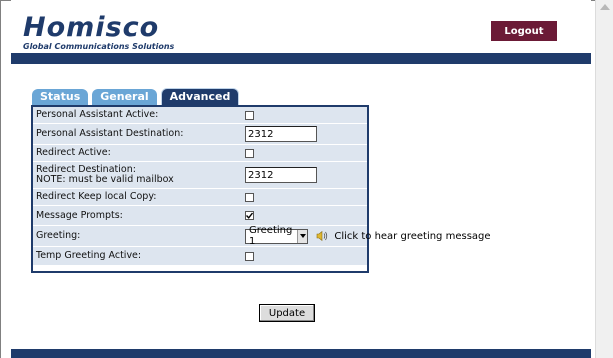 This screenshot has width=613, height=358. Describe the element at coordinates (302, 236) in the screenshot. I see `chevron-down-icon` at that location.